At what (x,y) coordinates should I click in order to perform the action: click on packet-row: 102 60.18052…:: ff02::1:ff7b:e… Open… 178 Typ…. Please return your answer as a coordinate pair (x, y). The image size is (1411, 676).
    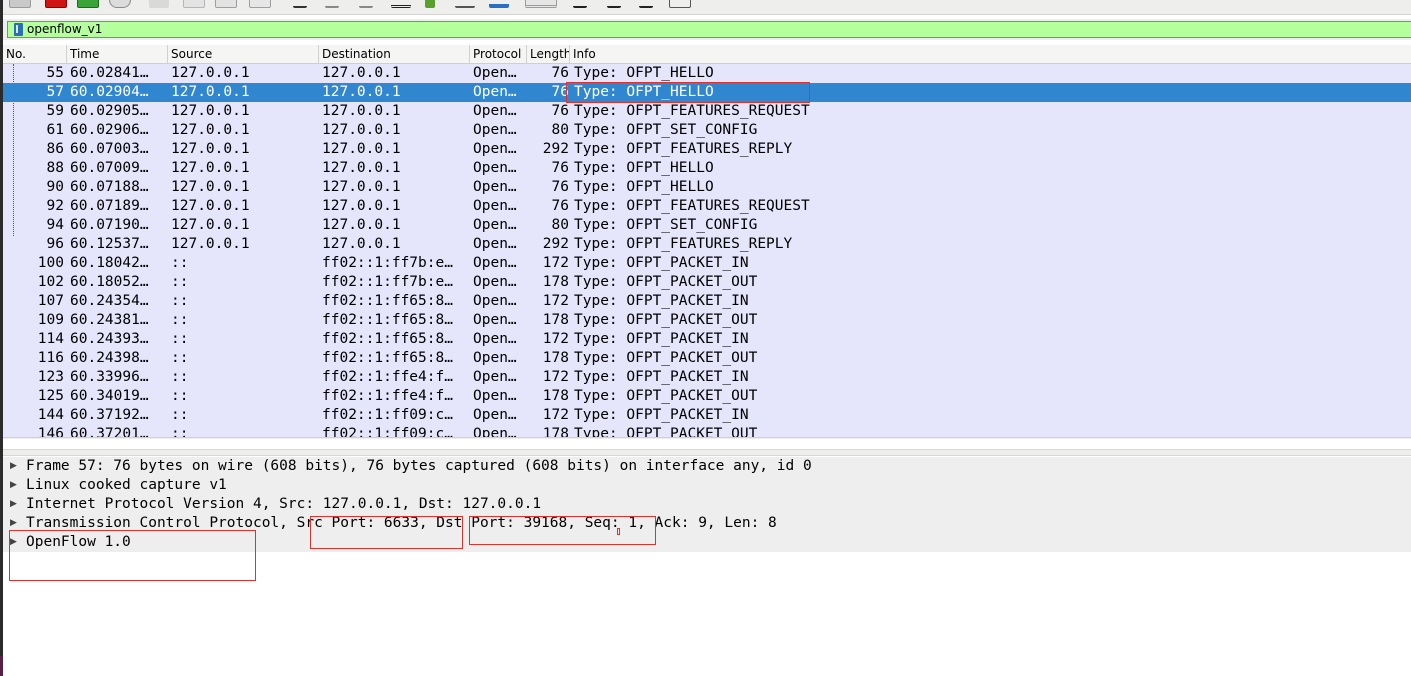
    Looking at the image, I should click on (707, 282).